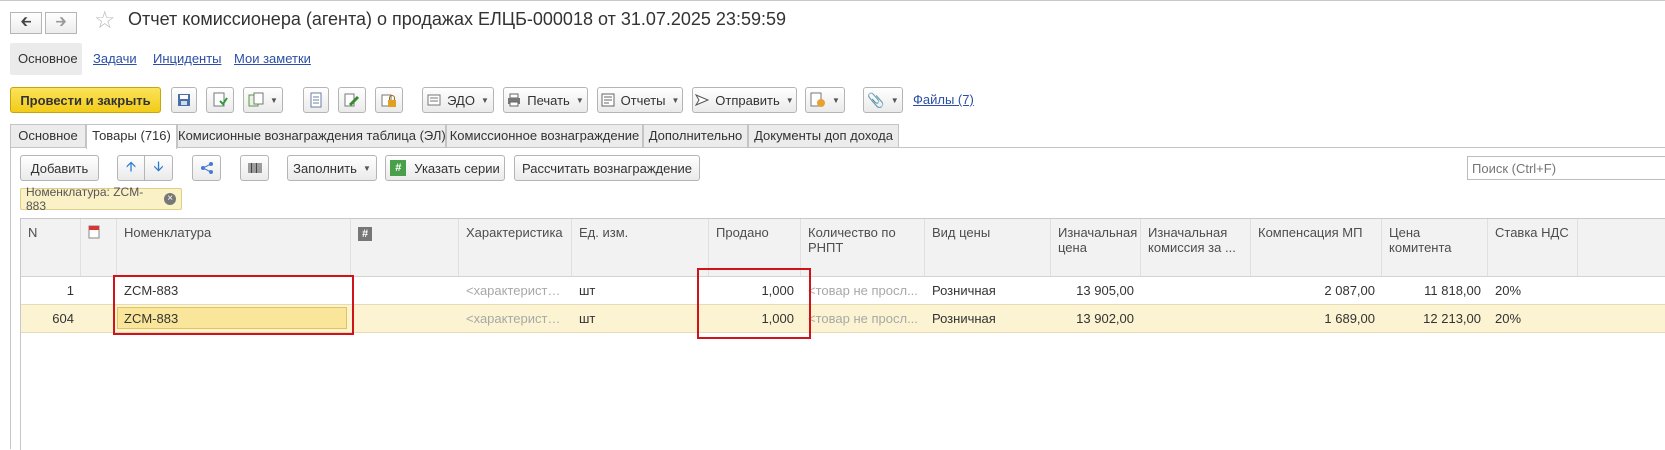  What do you see at coordinates (234, 247) in the screenshot?
I see `col-nomenclature: Номенклатура` at bounding box center [234, 247].